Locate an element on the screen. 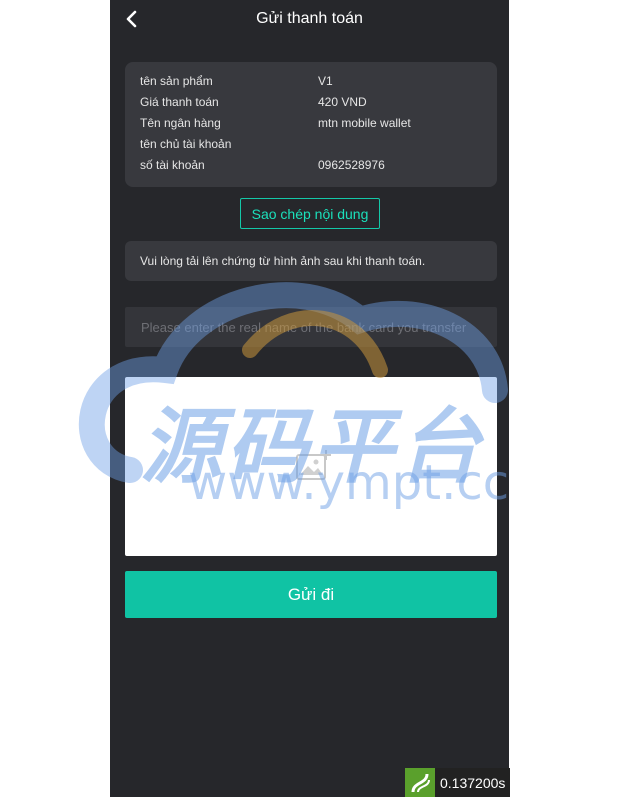 Image resolution: width=619 pixels, height=797 pixels. info-row-bank: Tên ngân hàng mtn mobile wallet is located at coordinates (315, 125).